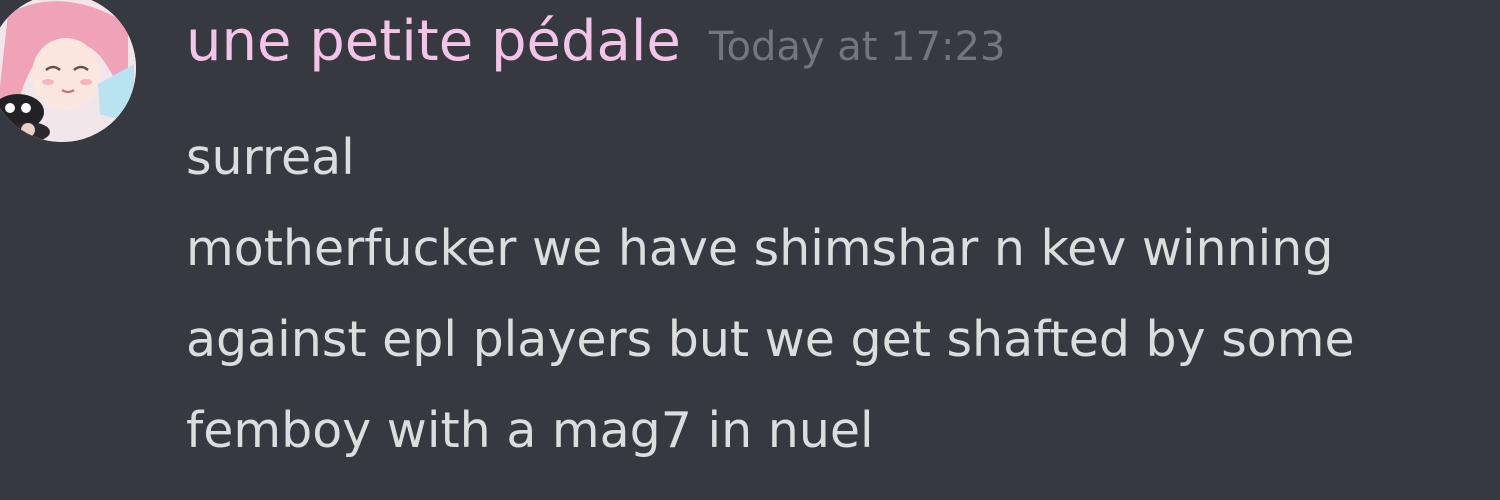  I want to click on message-line: femboy with a mag7 in nuel, so click(530, 430).